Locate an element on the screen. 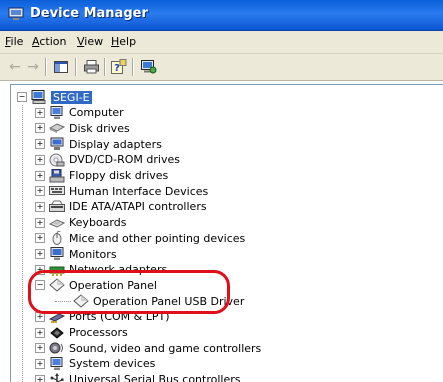 Image resolution: width=443 pixels, height=382 pixels. tree-item: + Human Interface Devices is located at coordinates (121, 191).